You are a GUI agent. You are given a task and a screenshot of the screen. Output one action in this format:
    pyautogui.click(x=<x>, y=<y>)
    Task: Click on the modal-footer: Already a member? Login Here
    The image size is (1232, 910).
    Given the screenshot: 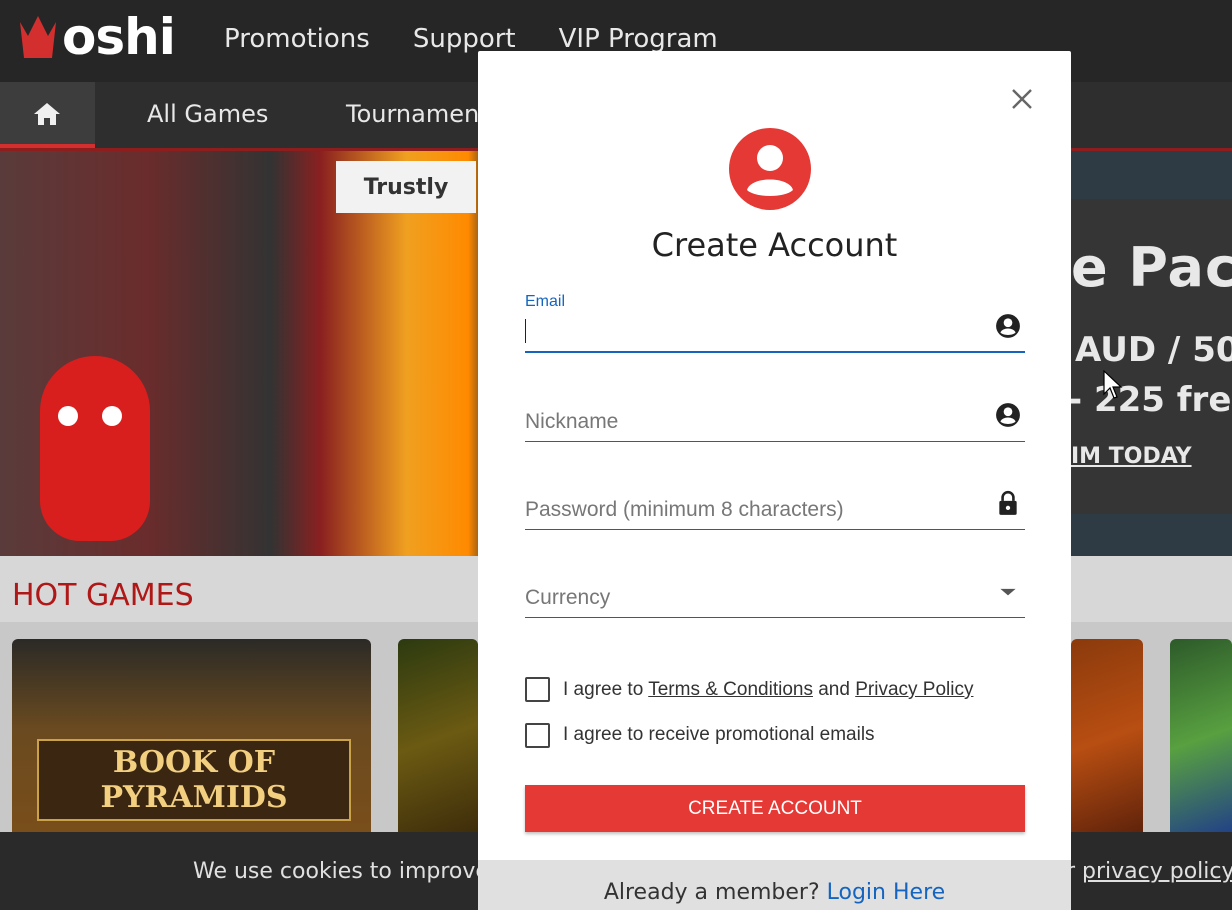 What is the action you would take?
    pyautogui.click(x=774, y=885)
    